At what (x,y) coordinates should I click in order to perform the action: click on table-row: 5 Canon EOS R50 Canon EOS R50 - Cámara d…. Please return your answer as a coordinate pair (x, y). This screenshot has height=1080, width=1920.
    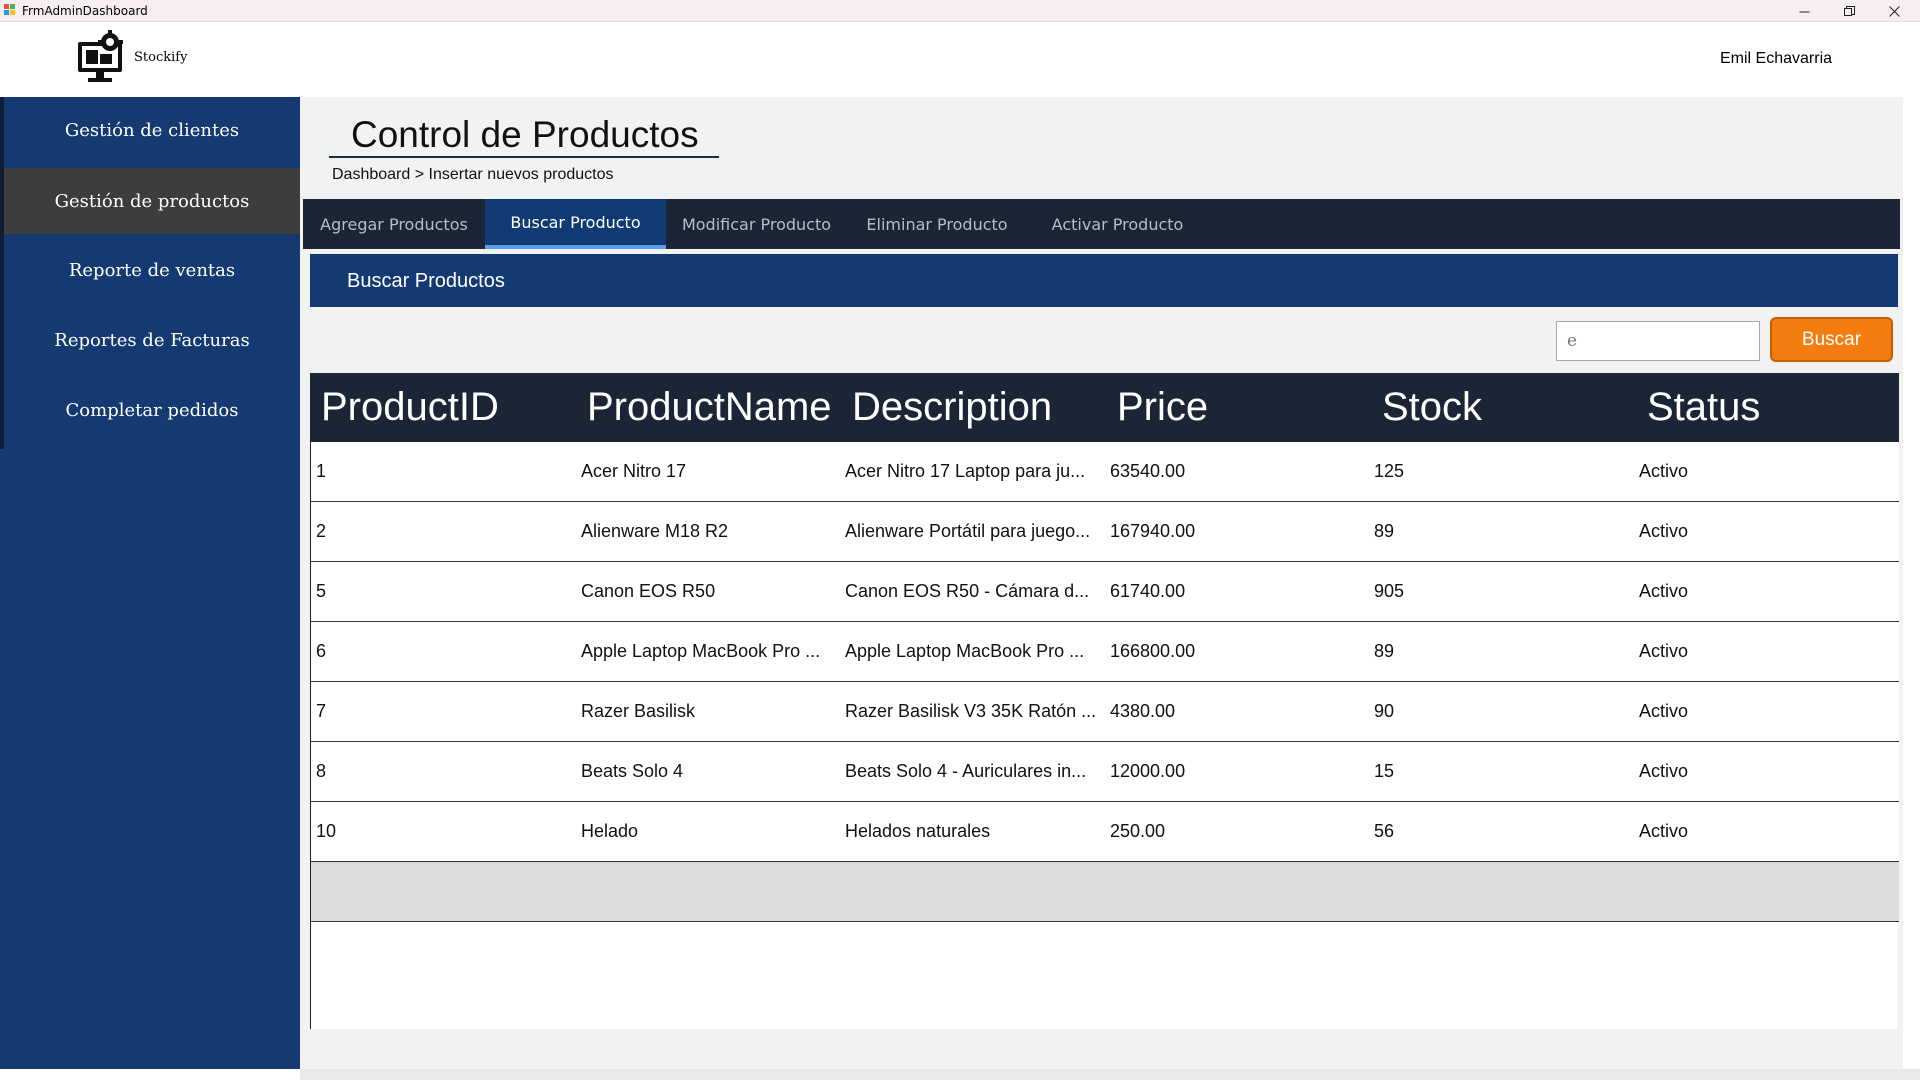
    Looking at the image, I should click on (1105, 592).